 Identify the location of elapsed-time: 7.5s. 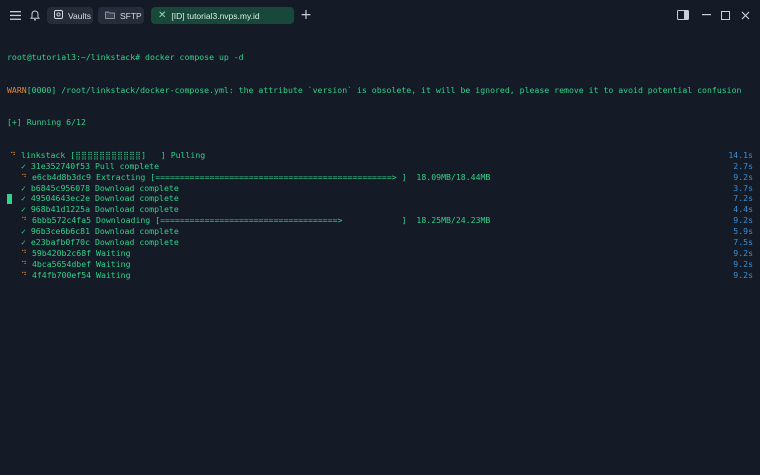
(743, 242).